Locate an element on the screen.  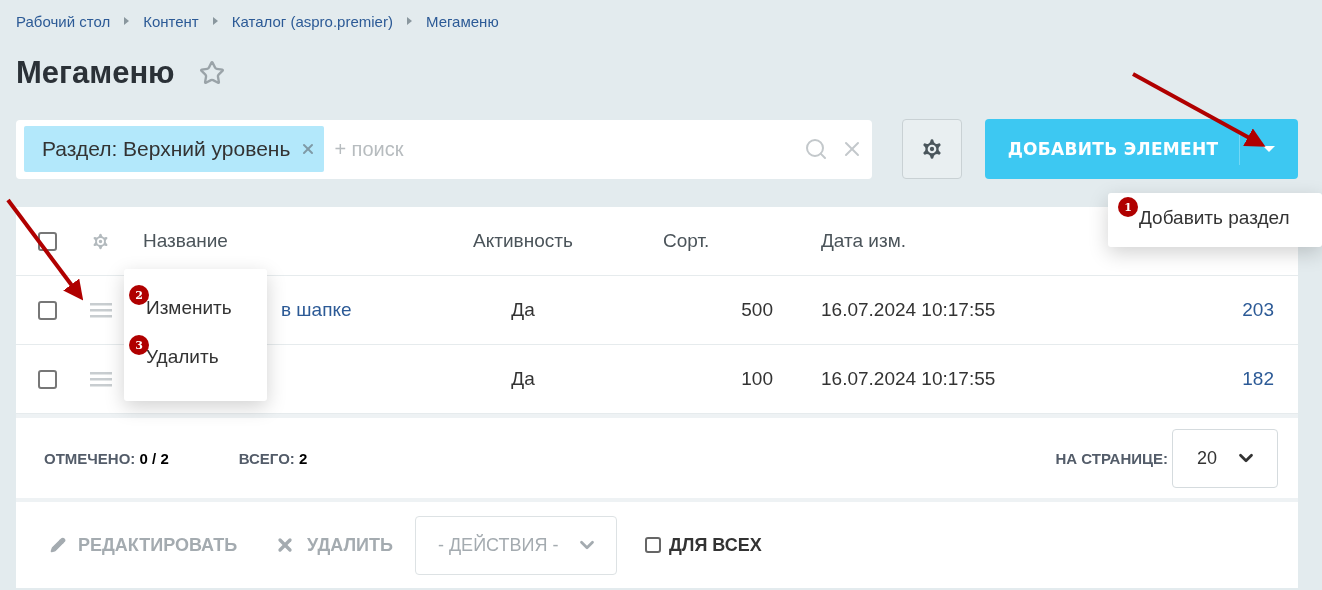
id-link: 203 is located at coordinates (1173, 310).